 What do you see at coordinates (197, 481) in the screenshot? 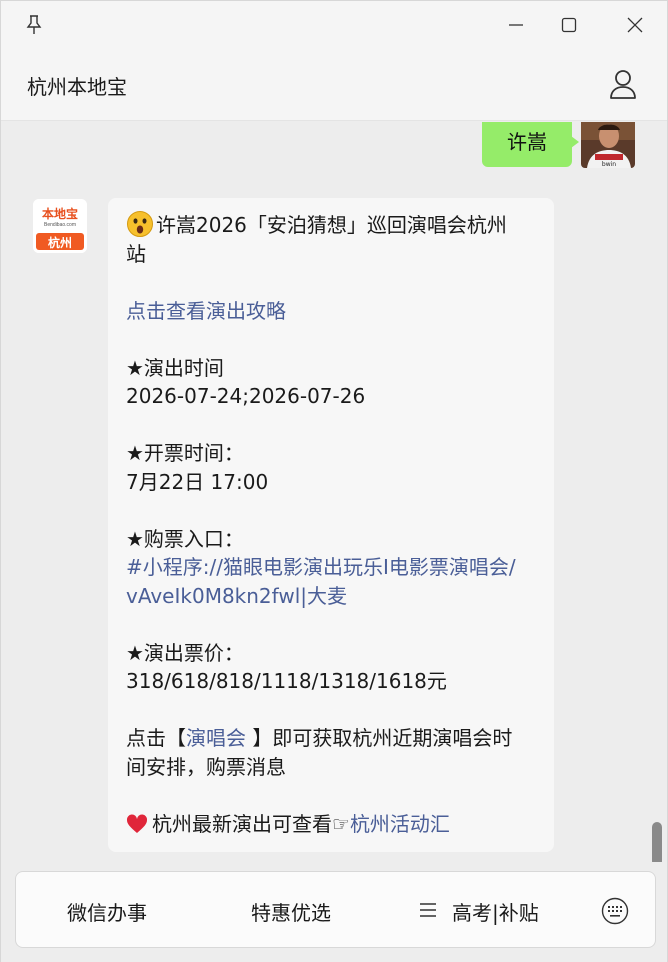
I see `sale-time-value: 7月22日 17:00` at bounding box center [197, 481].